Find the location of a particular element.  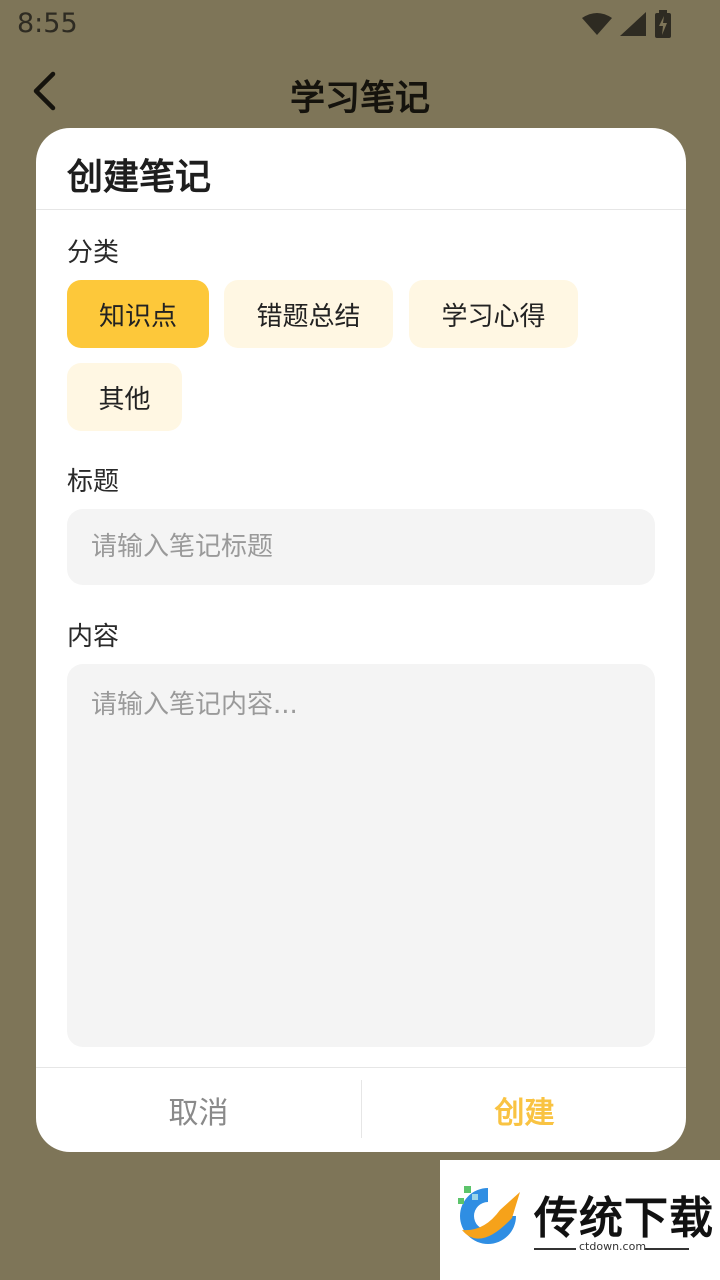

watermark: 传统下载 ctdown.com is located at coordinates (580, 1220).